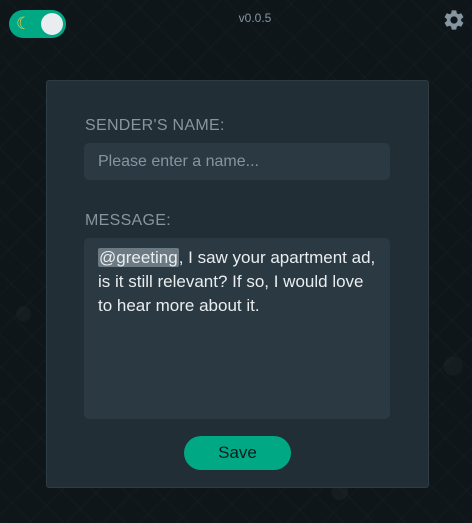 This screenshot has width=472, height=523. Describe the element at coordinates (255, 18) in the screenshot. I see `version-label: v0.0.5` at that location.